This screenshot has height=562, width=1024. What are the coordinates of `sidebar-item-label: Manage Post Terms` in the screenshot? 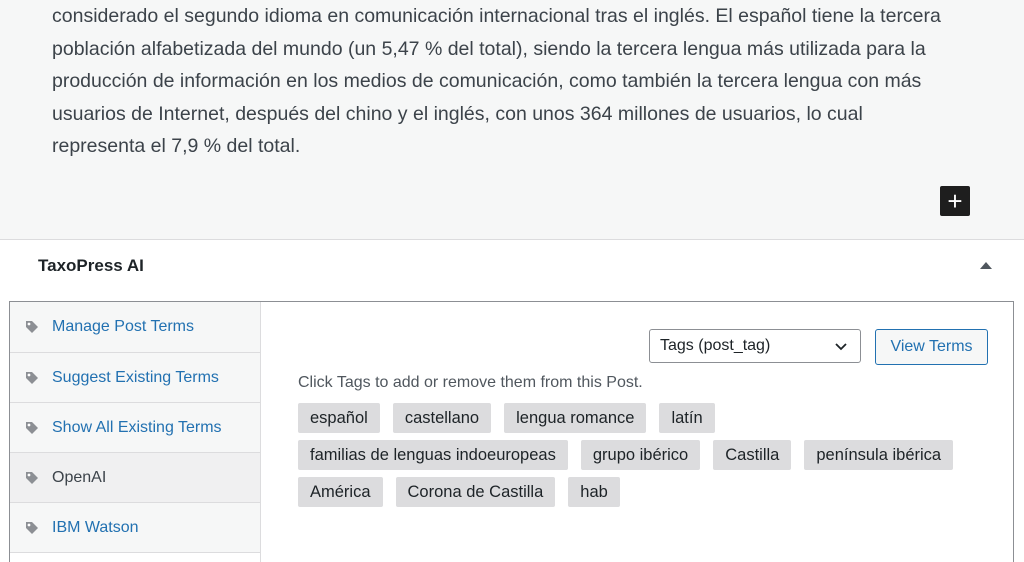 It's located at (123, 326).